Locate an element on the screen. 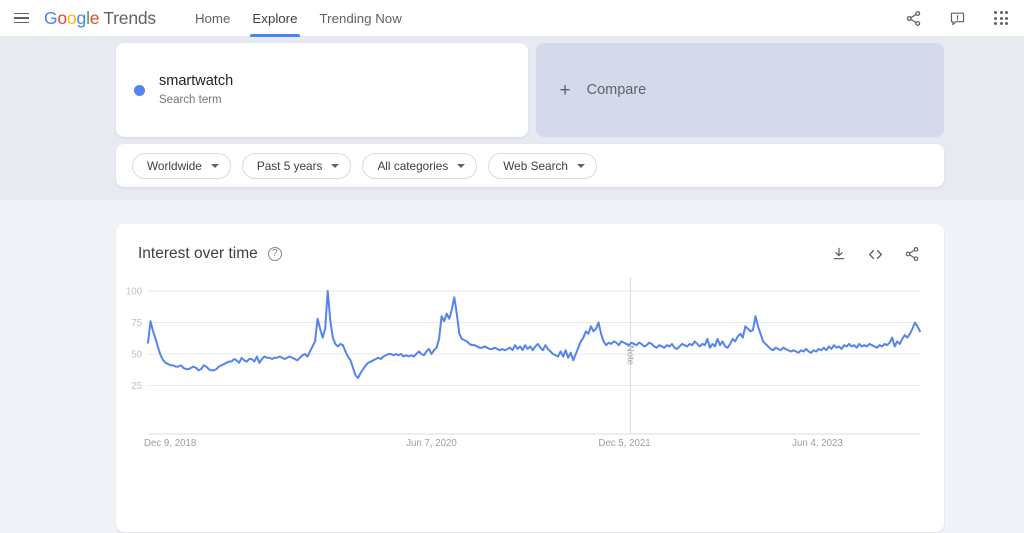 The width and height of the screenshot is (1024, 533). nav-item-trending-now: Trending Now is located at coordinates (361, 18).